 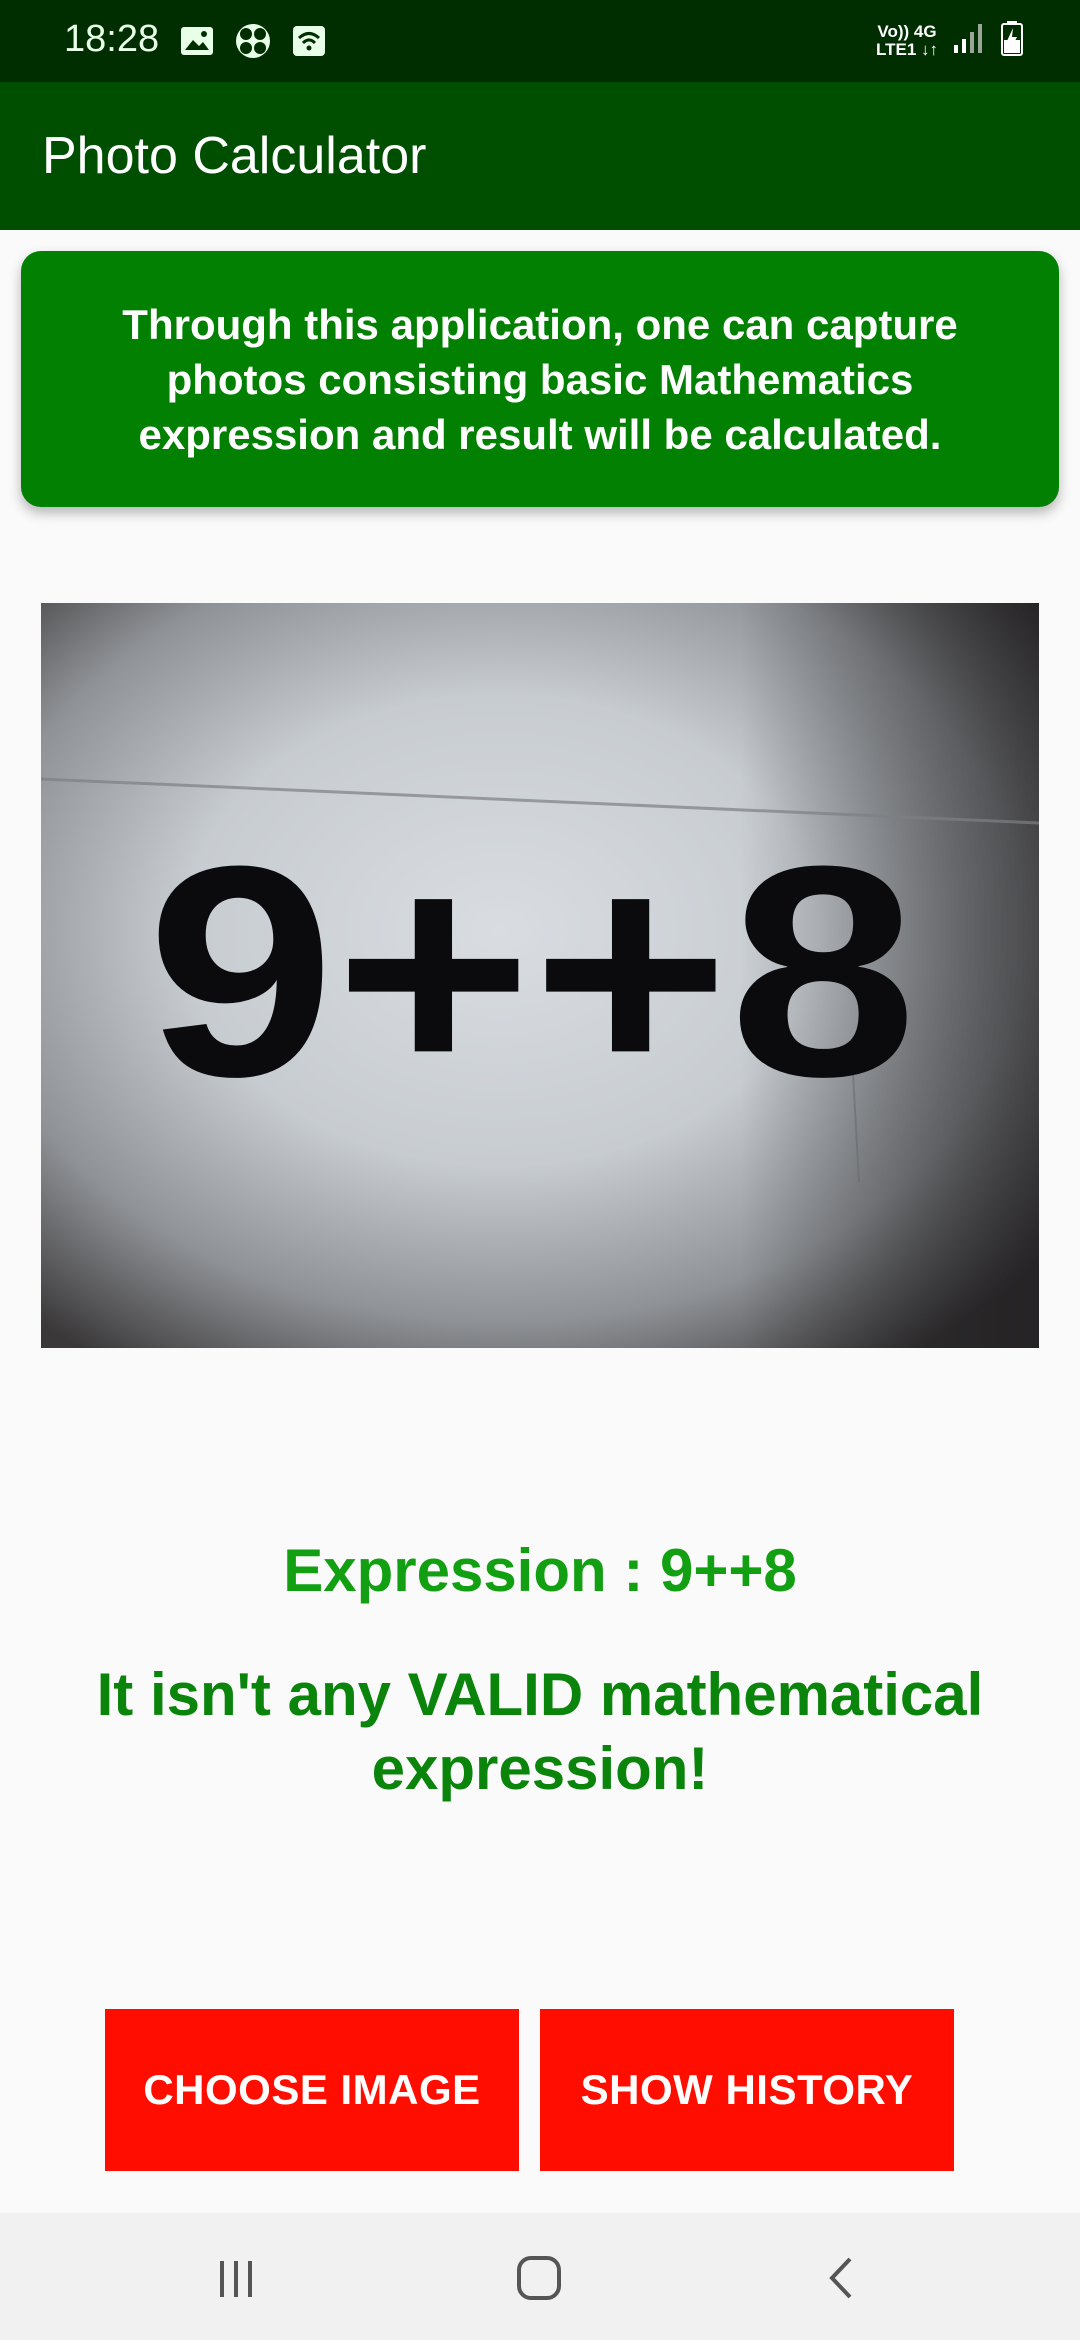 I want to click on signal-icon, so click(x=969, y=40).